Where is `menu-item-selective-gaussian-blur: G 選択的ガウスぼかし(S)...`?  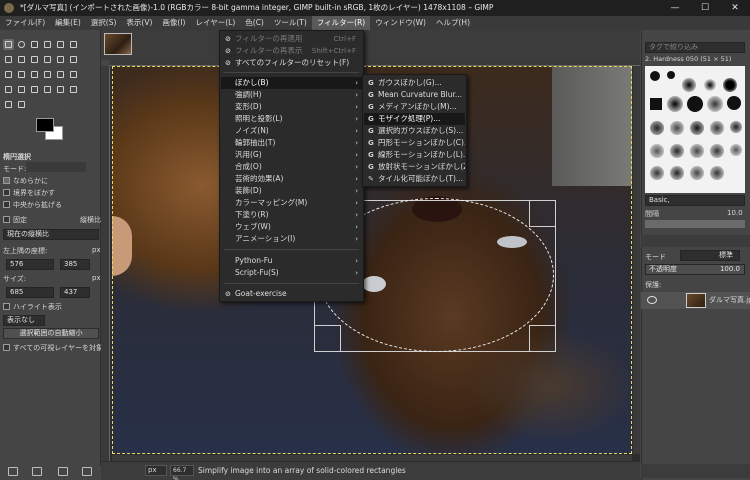 menu-item-selective-gaussian-blur: G 選択的ガウスぼかし(S)... is located at coordinates (414, 131).